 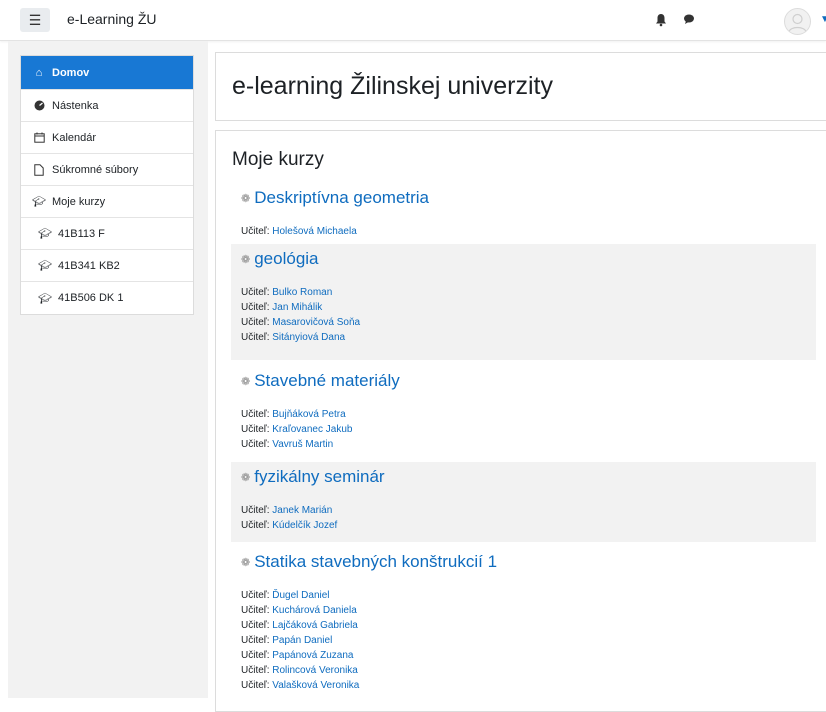 What do you see at coordinates (312, 655) in the screenshot?
I see `teacher-link: Papánová Zuzana` at bounding box center [312, 655].